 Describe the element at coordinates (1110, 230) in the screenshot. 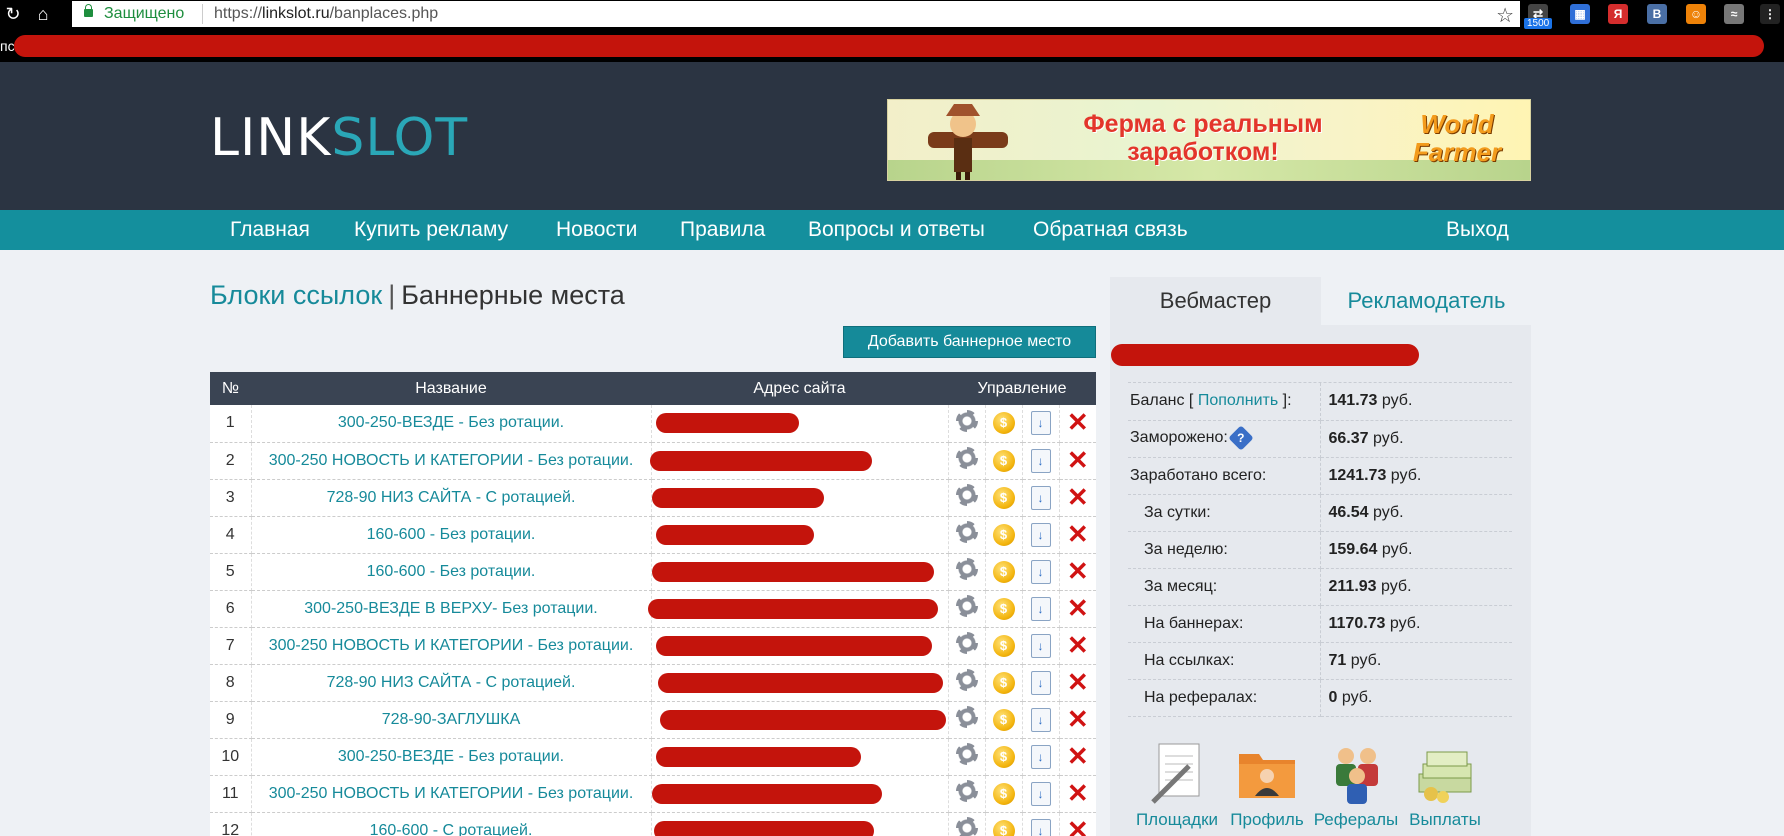

I see `nav-item-feedback: Обратная связь` at that location.